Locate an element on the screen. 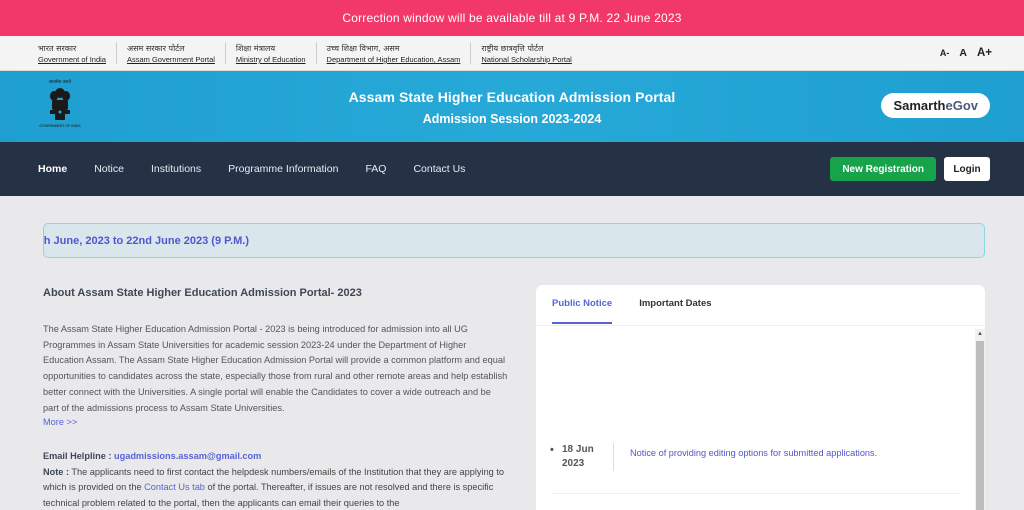 This screenshot has height=510, width=1024. more-link: More >> is located at coordinates (275, 422).